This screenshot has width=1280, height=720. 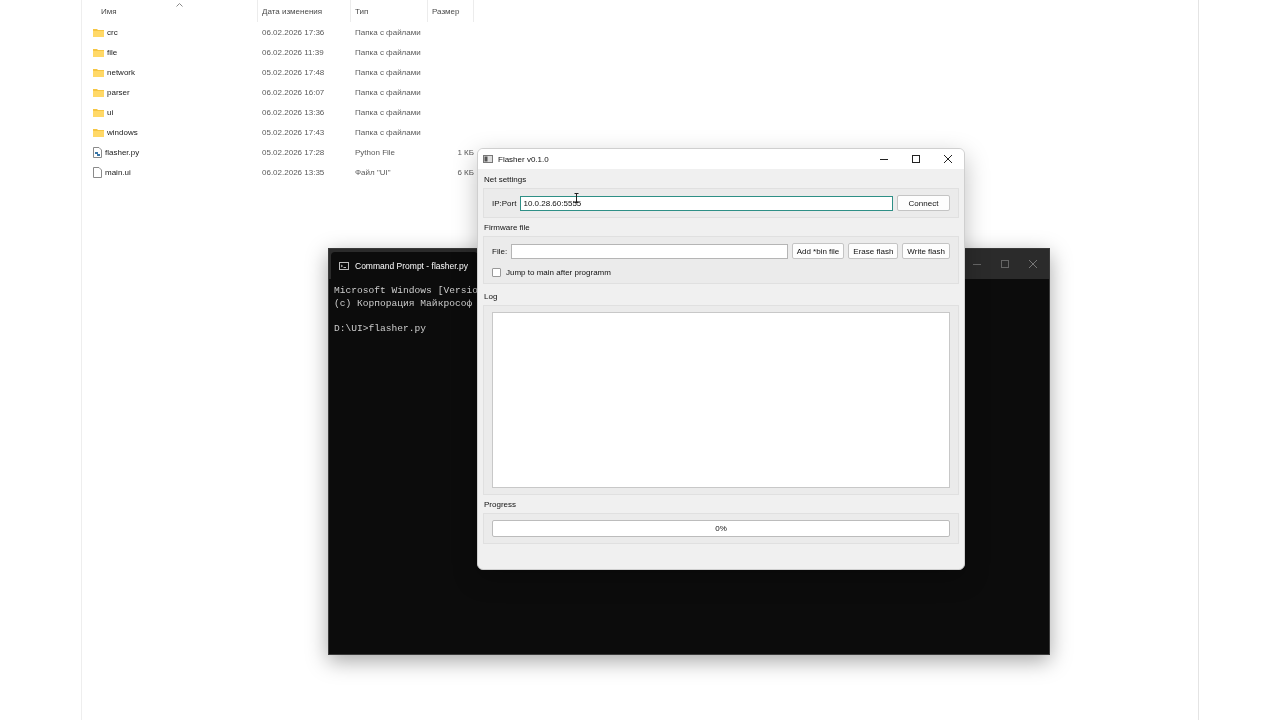 I want to click on modified-date: 05.02.2026 17:43, so click(x=293, y=132).